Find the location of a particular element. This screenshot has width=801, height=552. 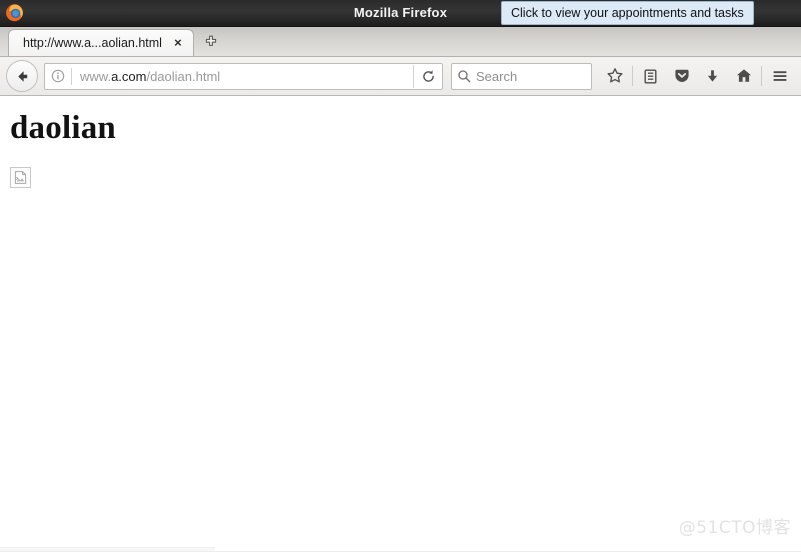

watermark: @51CTO博客 is located at coordinates (734, 528).